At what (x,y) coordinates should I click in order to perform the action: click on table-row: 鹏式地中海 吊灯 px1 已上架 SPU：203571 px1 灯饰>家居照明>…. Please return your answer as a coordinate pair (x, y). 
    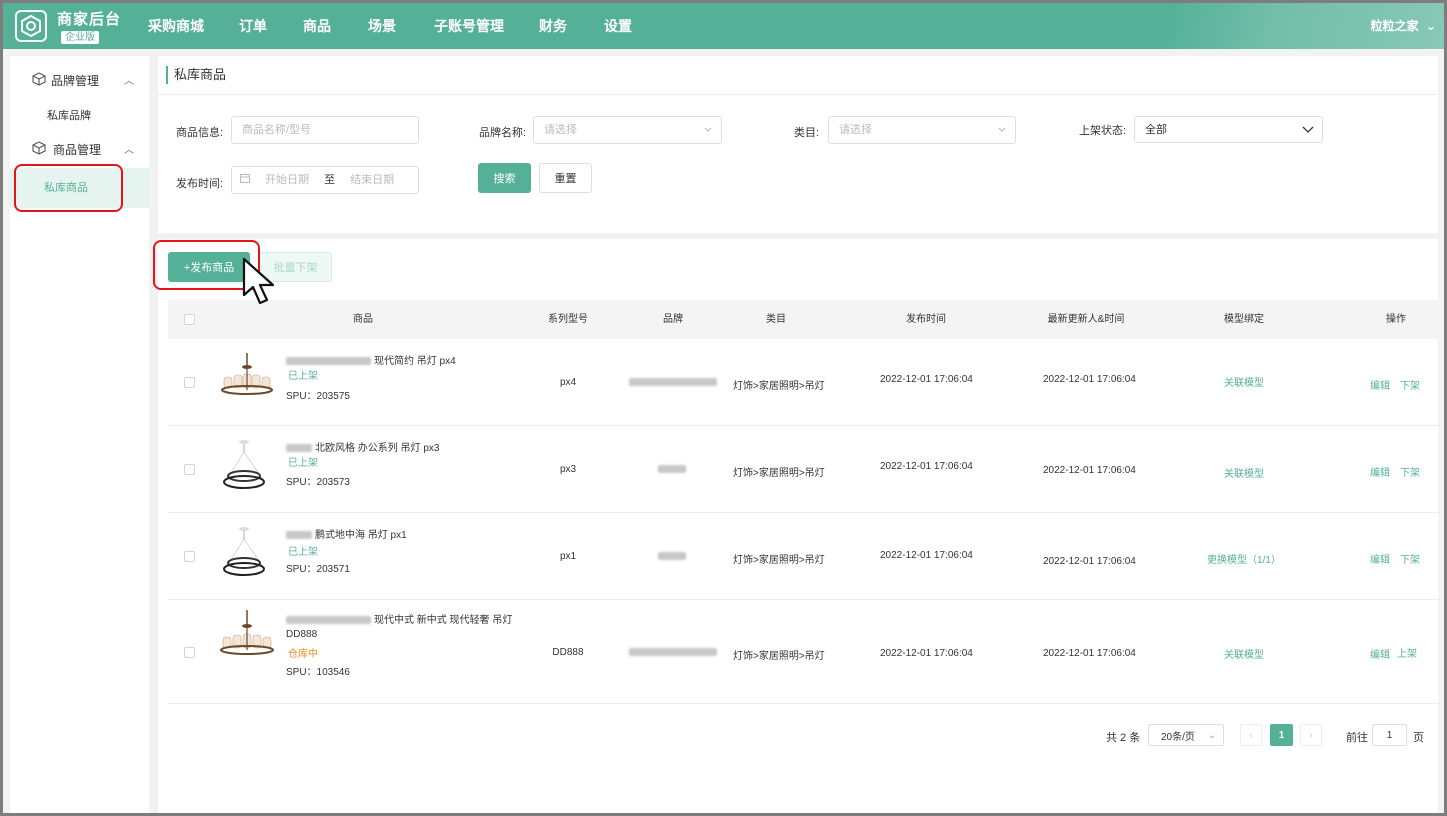
    Looking at the image, I should click on (804, 556).